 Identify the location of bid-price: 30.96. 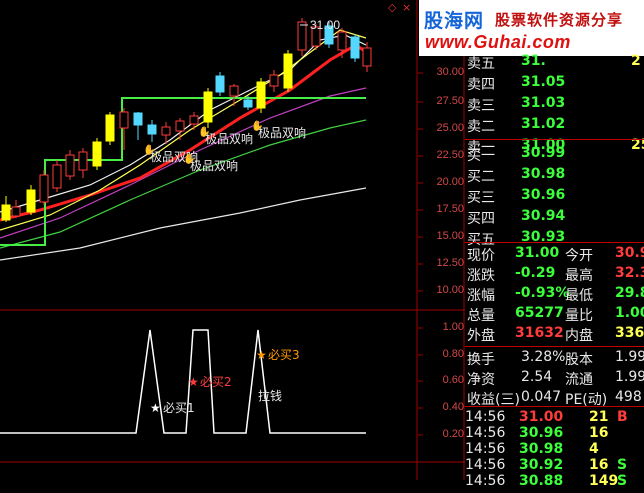
(543, 195).